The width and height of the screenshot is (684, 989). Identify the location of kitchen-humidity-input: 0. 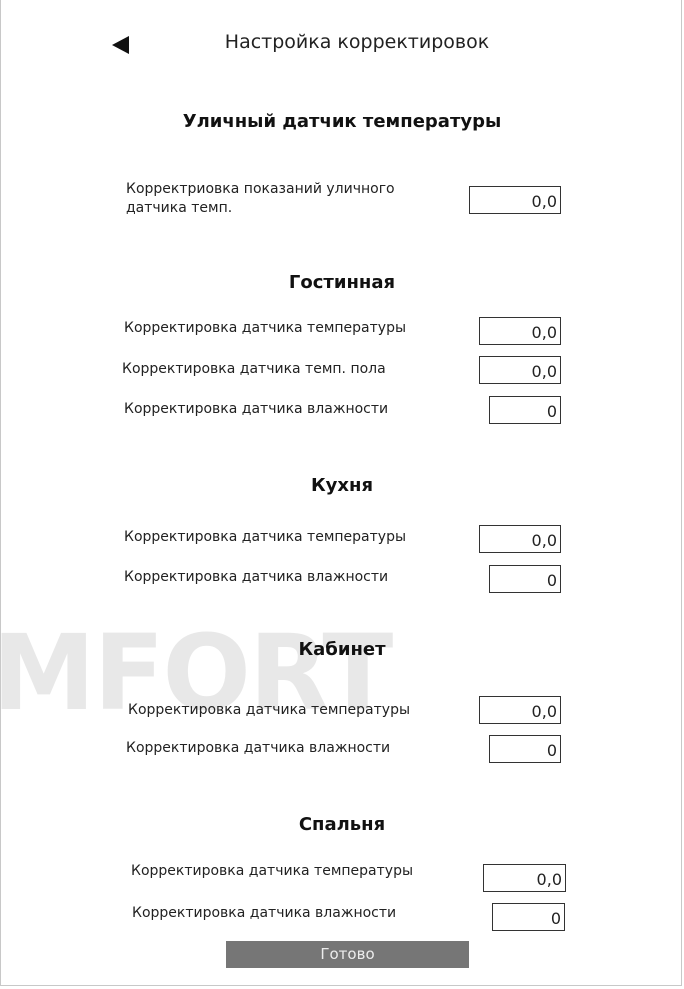
(525, 579).